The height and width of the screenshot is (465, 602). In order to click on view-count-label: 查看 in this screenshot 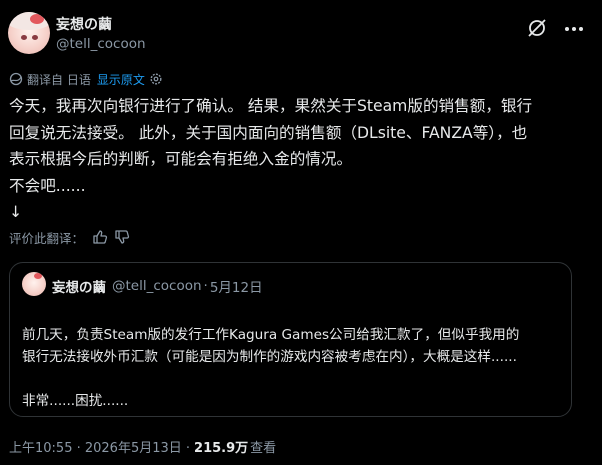, I will do `click(263, 448)`.